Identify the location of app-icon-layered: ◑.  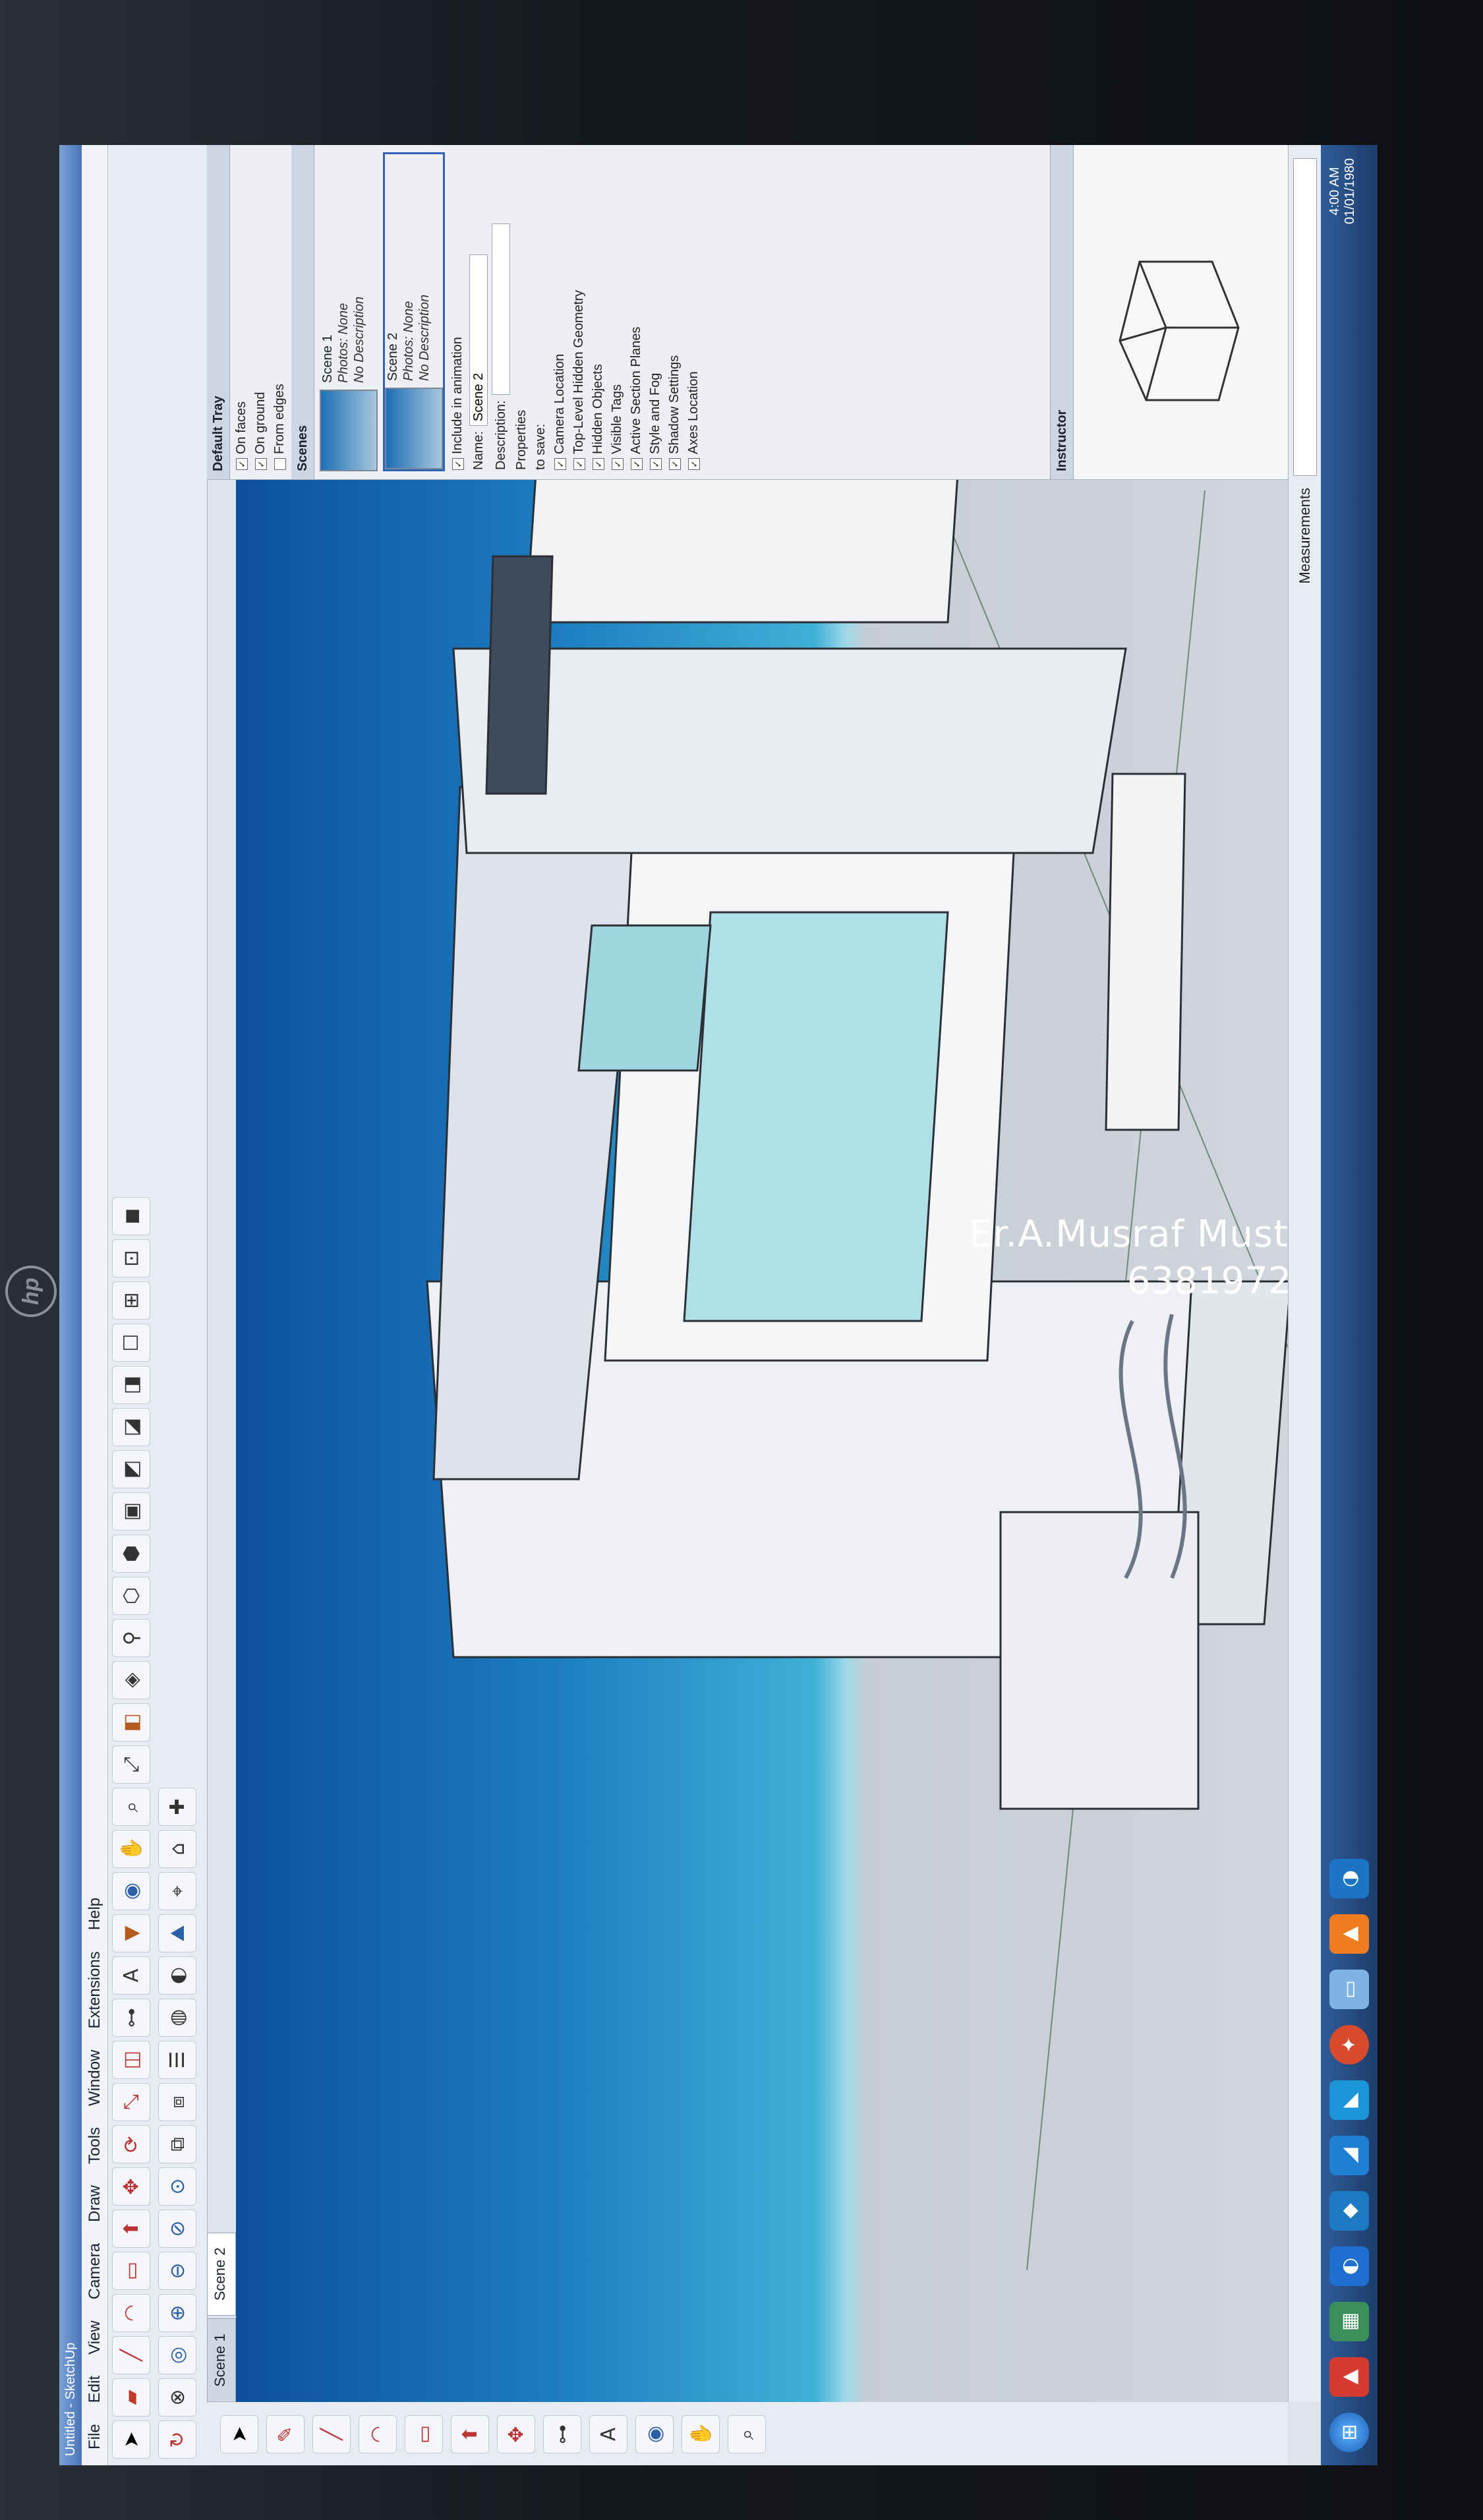
(1349, 1878).